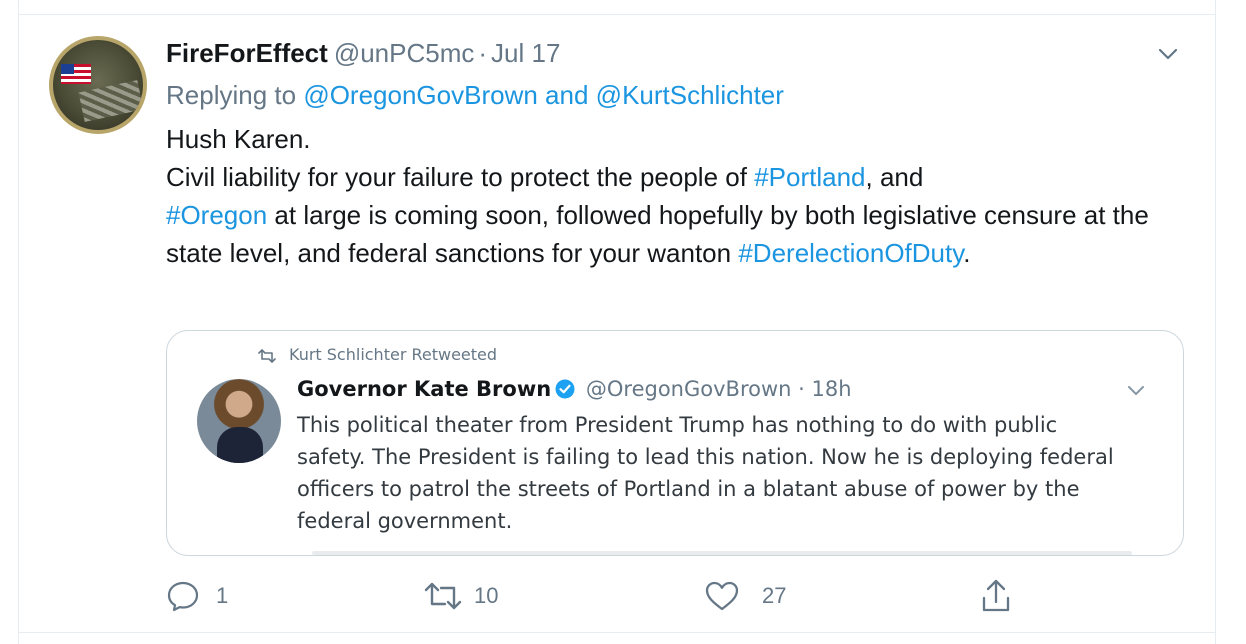 The image size is (1246, 644). Describe the element at coordinates (689, 389) in the screenshot. I see `quoted-handle: @OregonGovBrown` at that location.